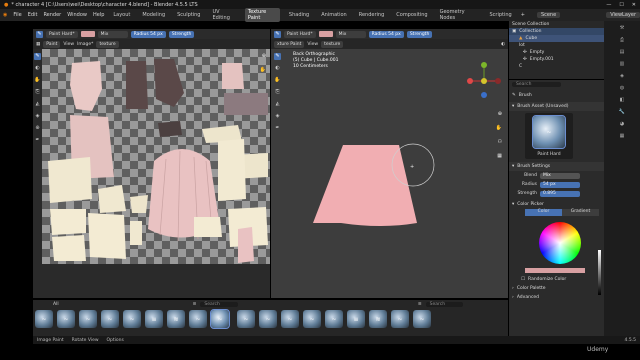  I want to click on viewport-brush-mode: Paint Hard*, so click(300, 34).